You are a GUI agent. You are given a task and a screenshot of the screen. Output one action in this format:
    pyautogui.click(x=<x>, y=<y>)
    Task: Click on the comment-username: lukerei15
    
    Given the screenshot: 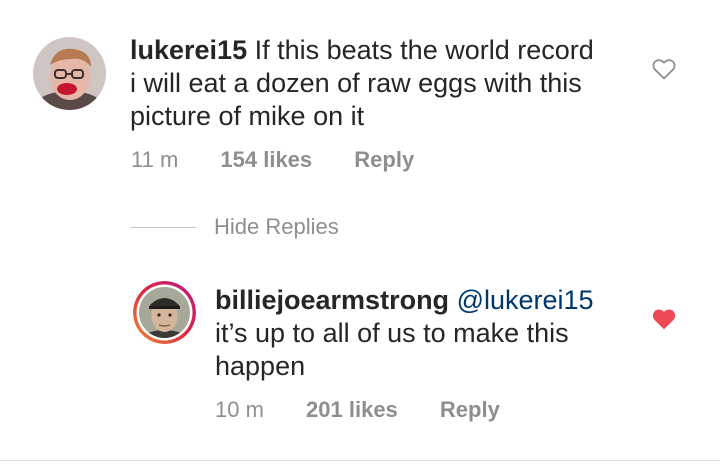 What is the action you would take?
    pyautogui.click(x=188, y=50)
    